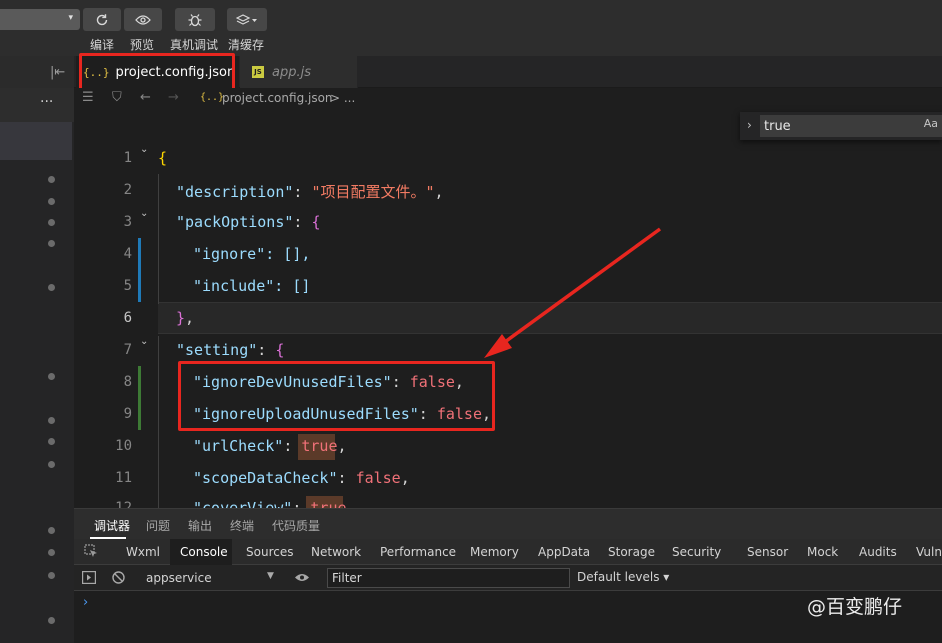 This screenshot has height=643, width=942. Describe the element at coordinates (118, 577) in the screenshot. I see `clear-console-icon` at that location.